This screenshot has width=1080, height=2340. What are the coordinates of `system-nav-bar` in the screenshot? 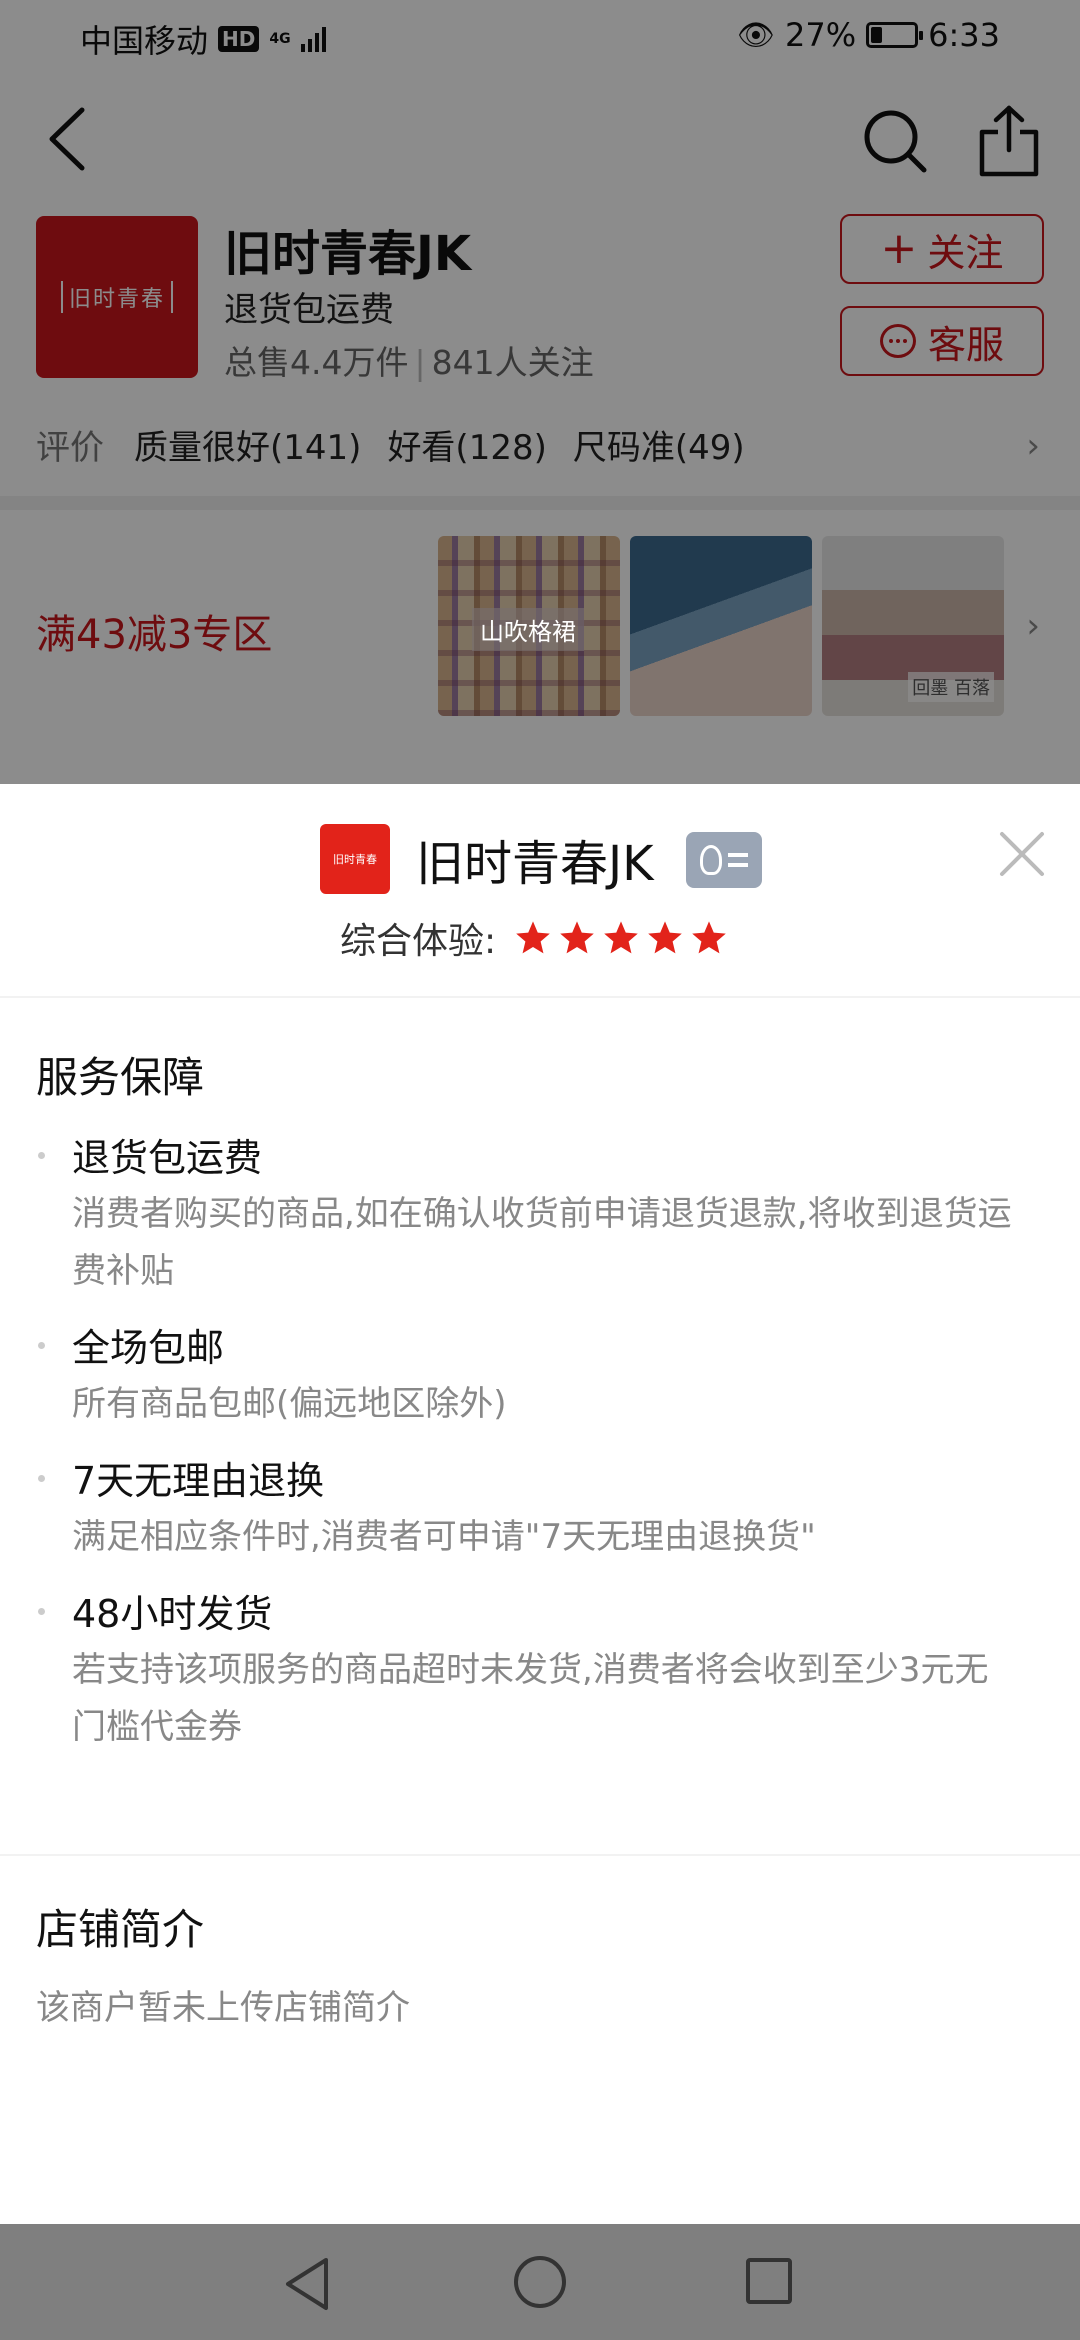 It's located at (540, 2282).